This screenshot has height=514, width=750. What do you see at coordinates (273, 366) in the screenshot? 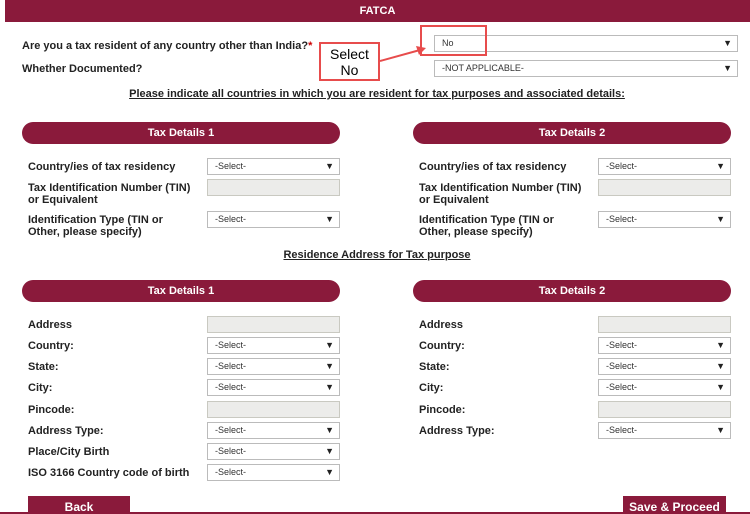
I see `state-select-1: -Select- ▼` at bounding box center [273, 366].